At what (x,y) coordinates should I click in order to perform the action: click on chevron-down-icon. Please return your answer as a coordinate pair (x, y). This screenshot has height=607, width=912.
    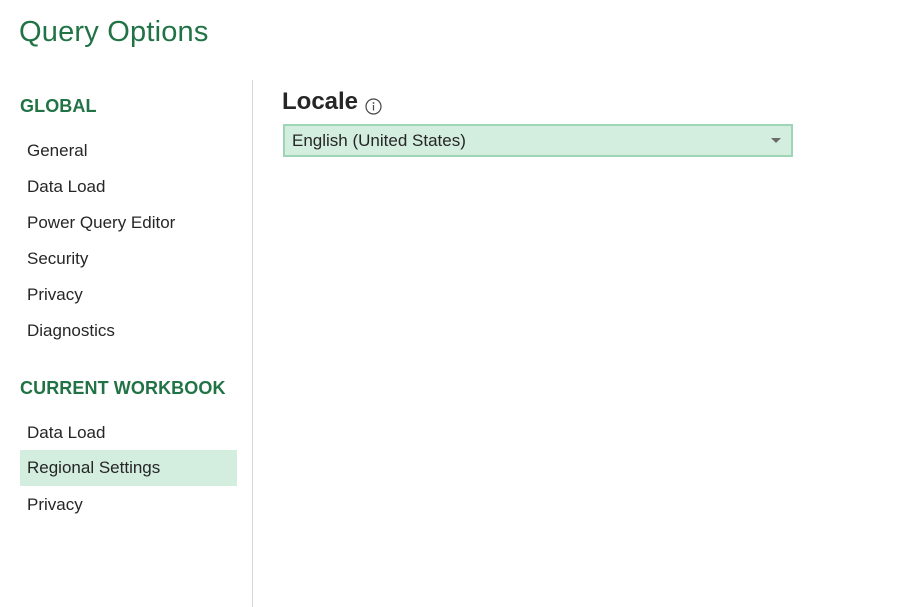
    Looking at the image, I should click on (776, 140).